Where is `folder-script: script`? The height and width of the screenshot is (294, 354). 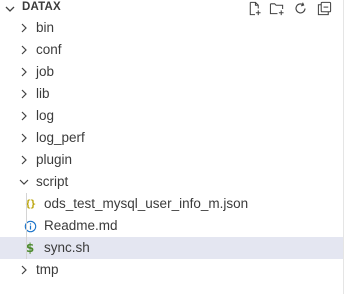
folder-script: script is located at coordinates (171, 182).